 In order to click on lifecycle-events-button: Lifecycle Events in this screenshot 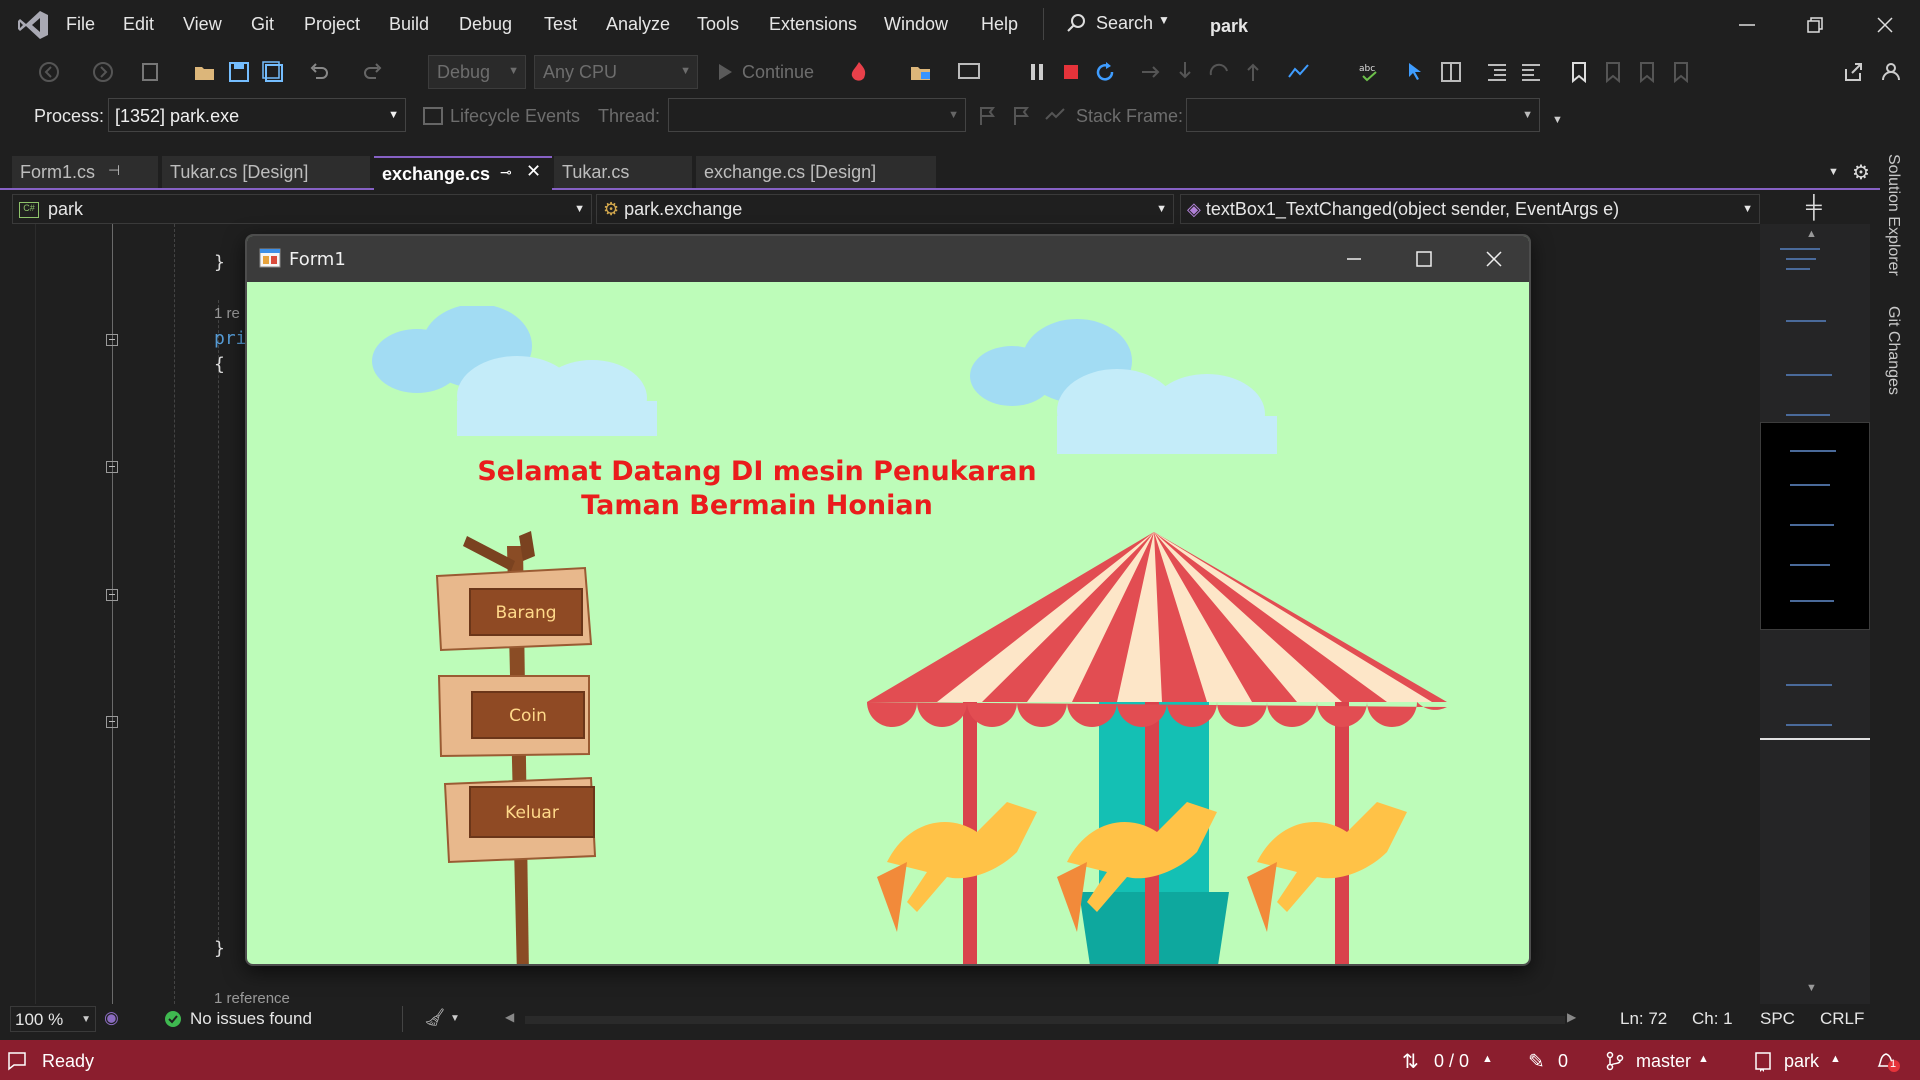, I will do `click(515, 116)`.